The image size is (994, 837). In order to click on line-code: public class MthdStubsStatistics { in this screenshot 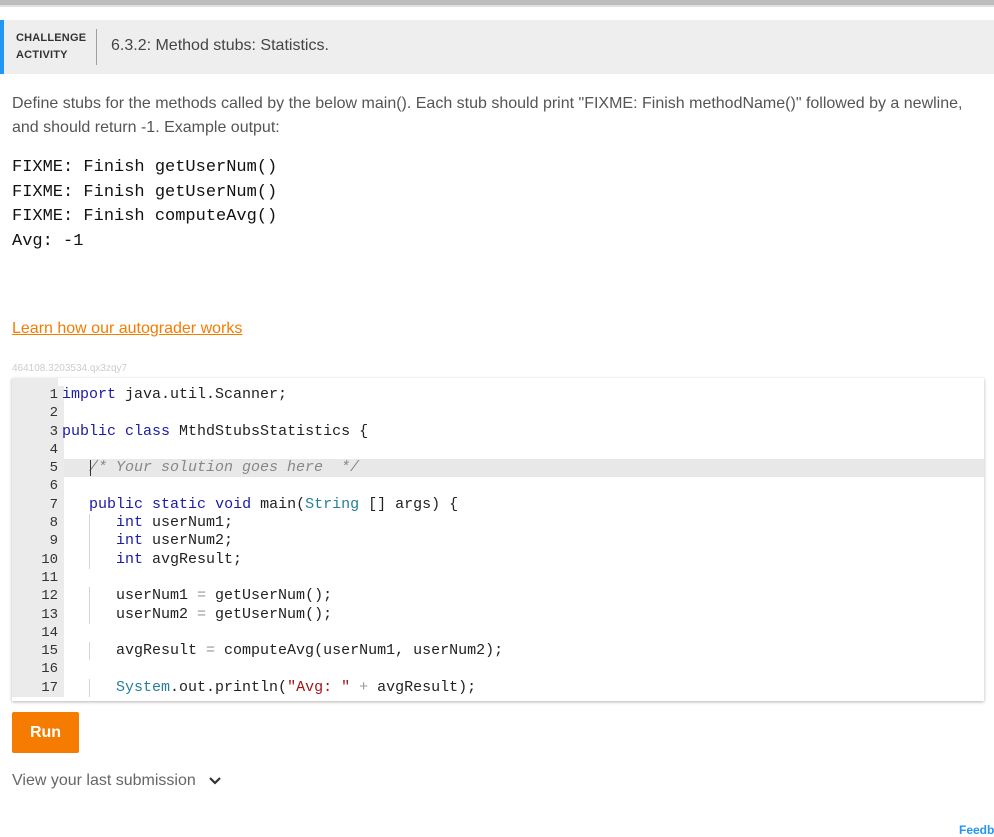, I will do `click(215, 431)`.